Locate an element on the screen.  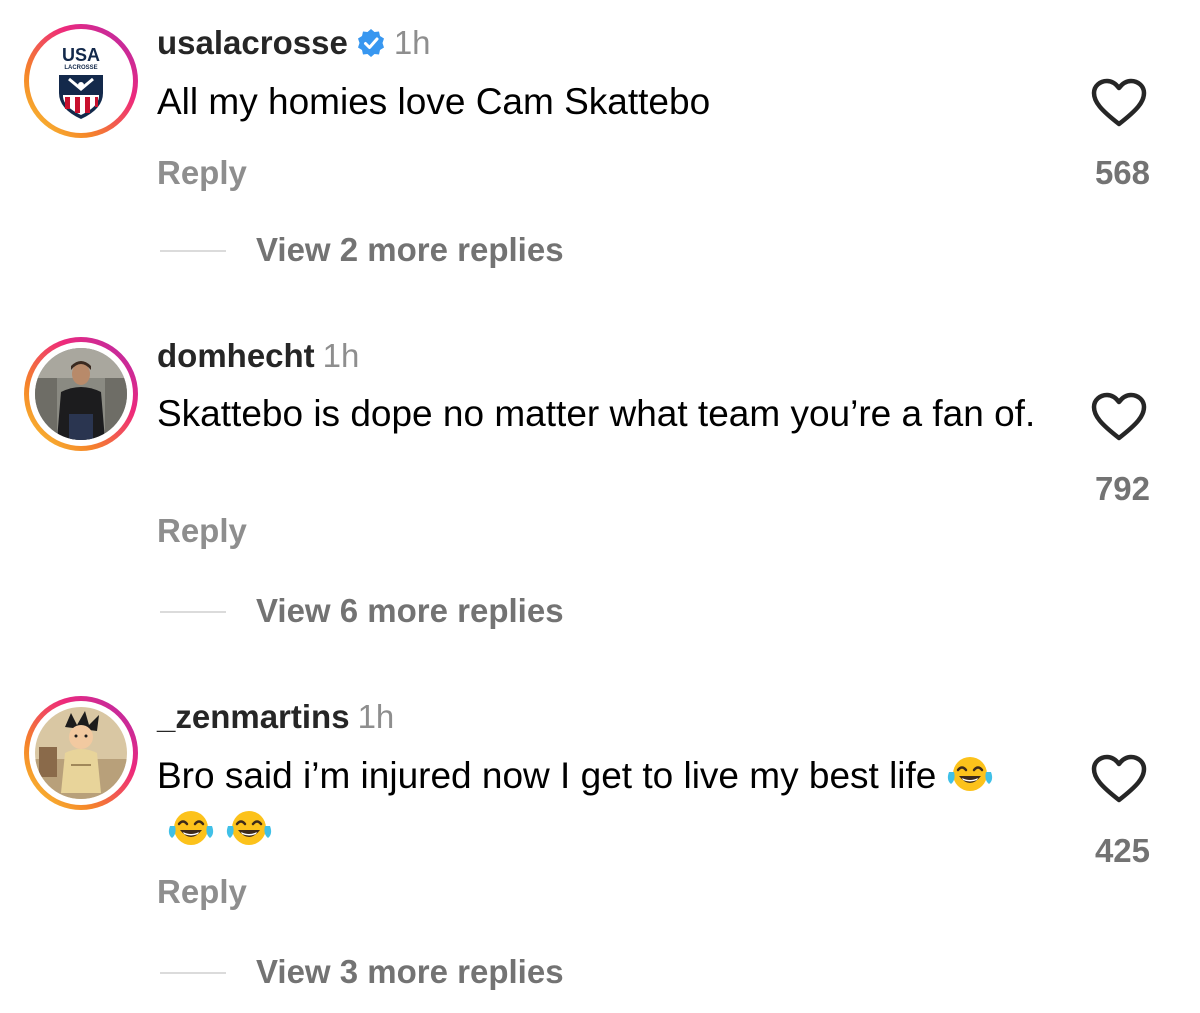
view-replies-label: View 3 more replies is located at coordinates (410, 971).